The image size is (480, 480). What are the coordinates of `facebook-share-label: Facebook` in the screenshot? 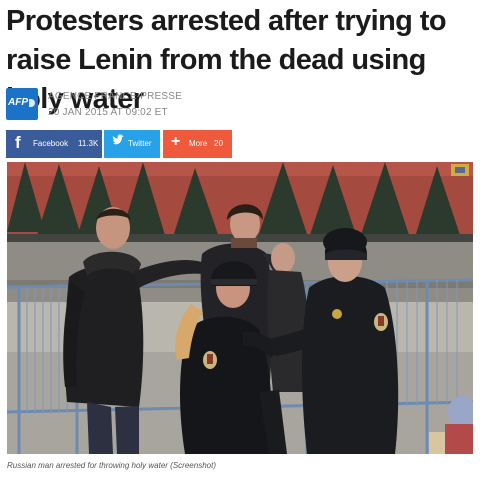 It's located at (51, 143).